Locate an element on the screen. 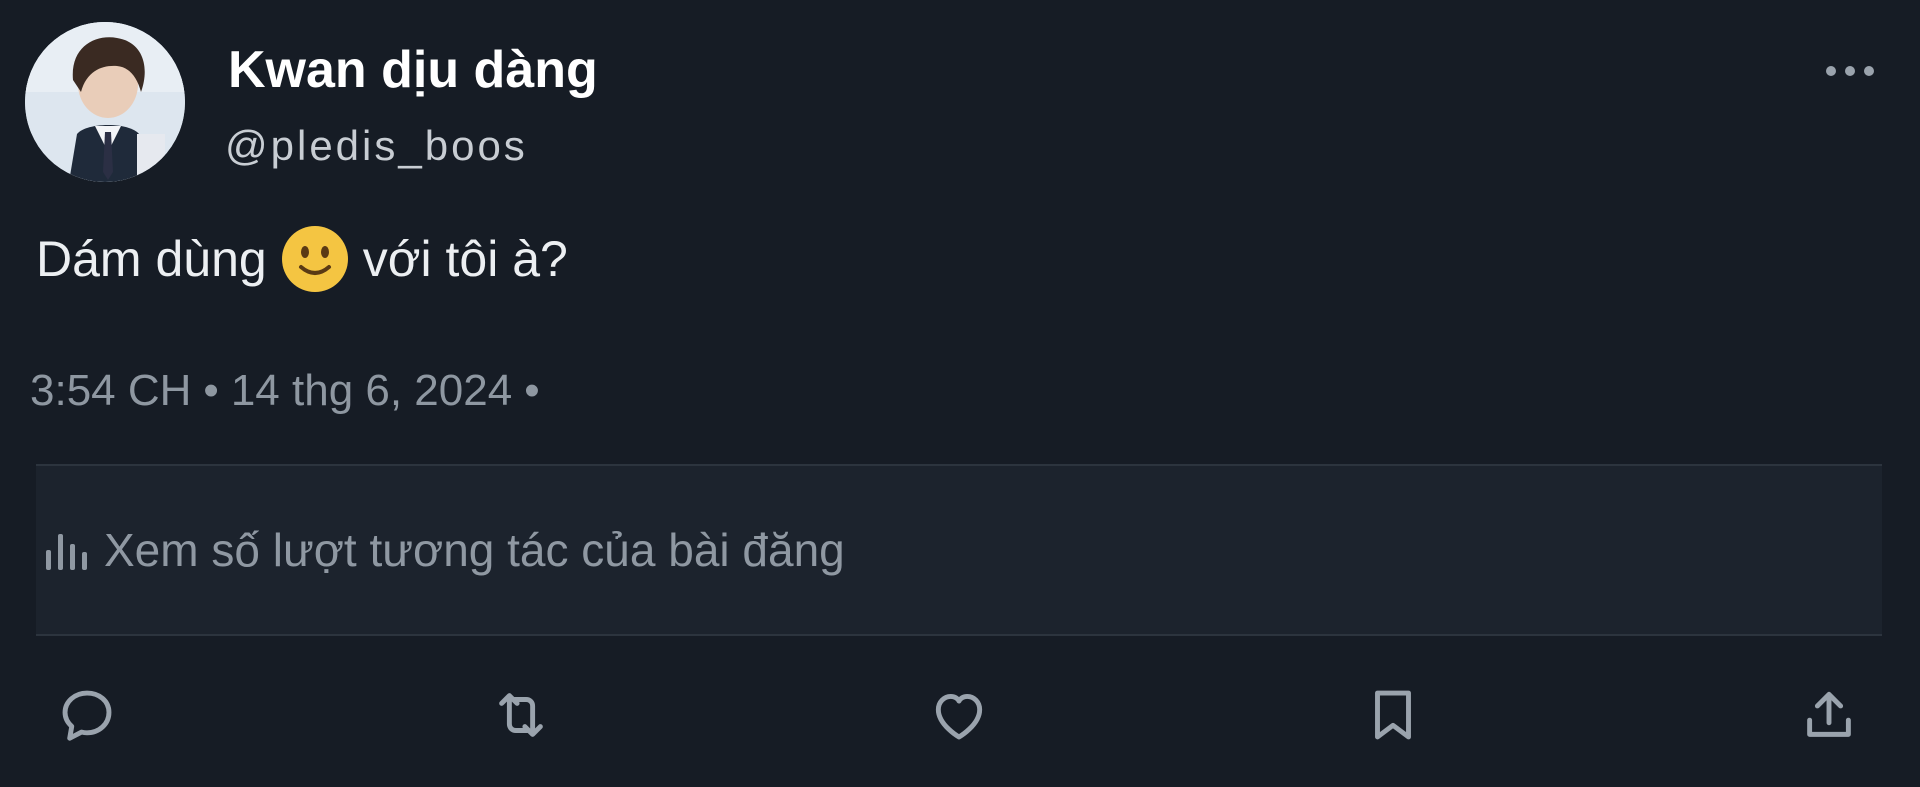 Image resolution: width=1920 pixels, height=787 pixels. reply-button is located at coordinates (87, 715).